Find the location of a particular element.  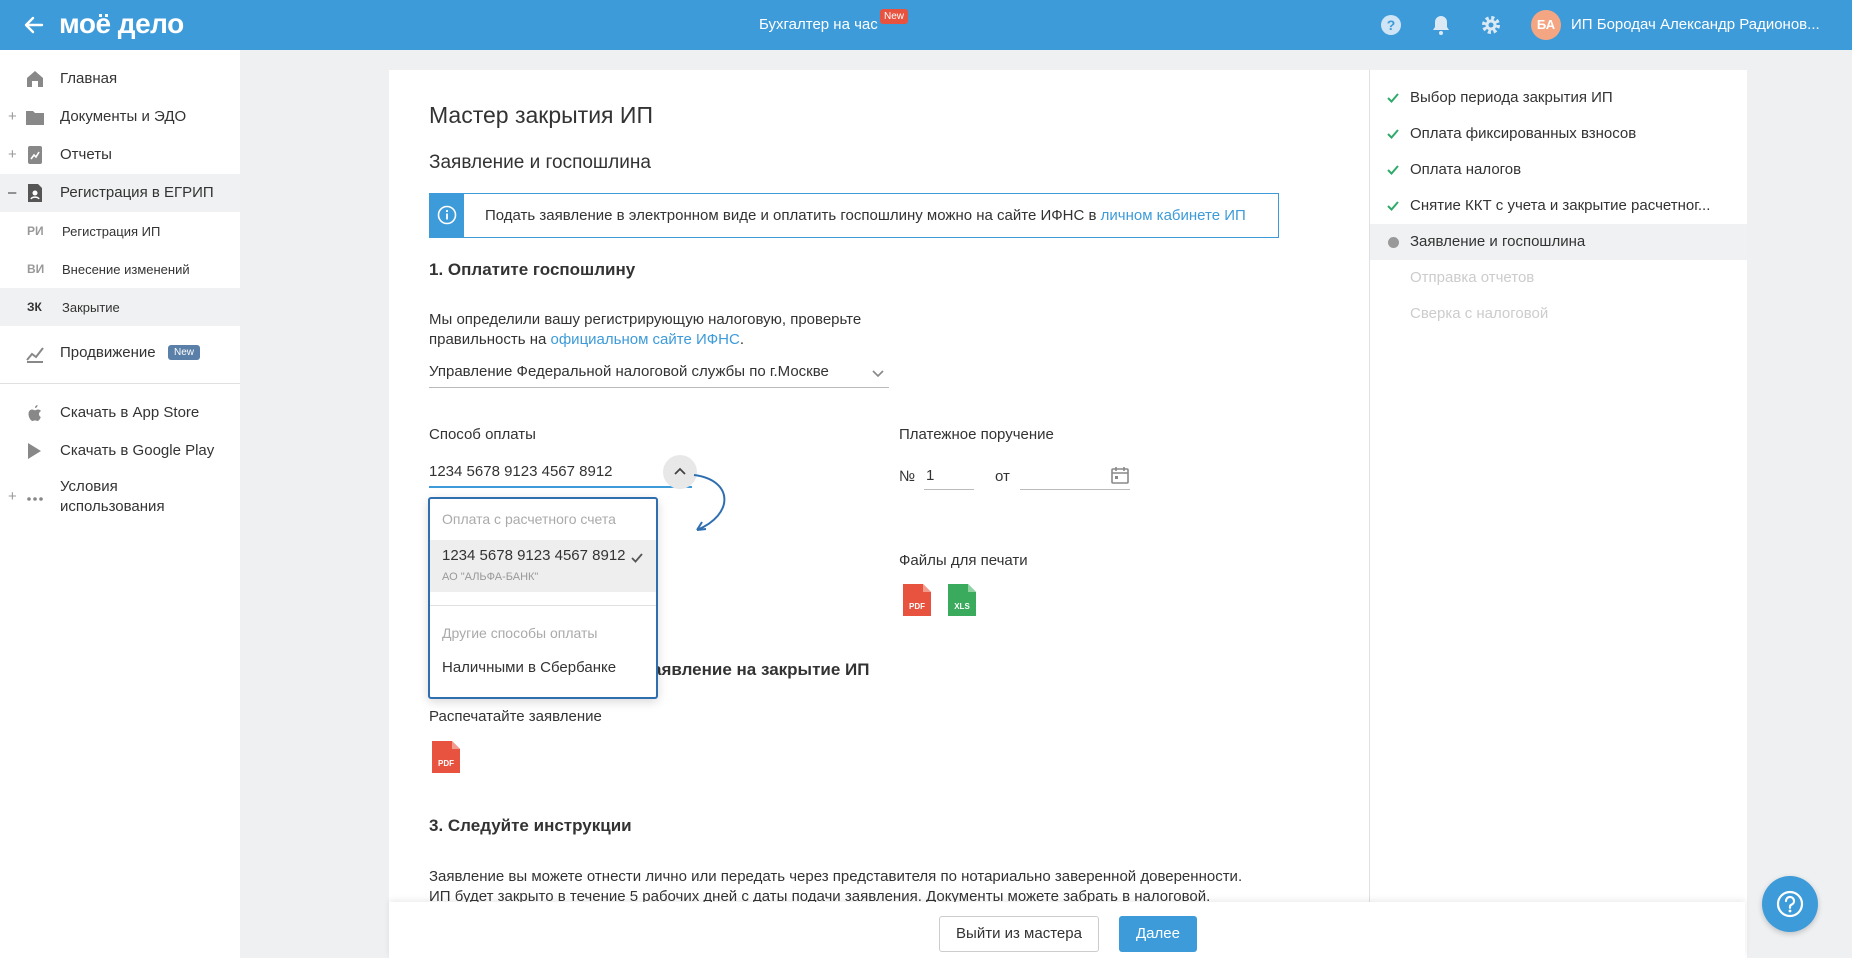

page-subtitle: Заявление и госпошлина is located at coordinates (540, 162).